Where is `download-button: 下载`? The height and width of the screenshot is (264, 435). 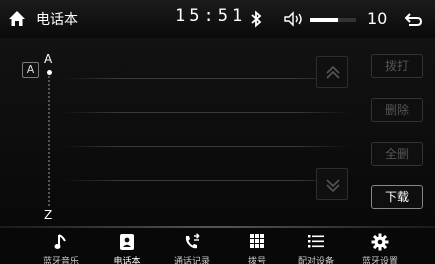 download-button: 下载 is located at coordinates (397, 197).